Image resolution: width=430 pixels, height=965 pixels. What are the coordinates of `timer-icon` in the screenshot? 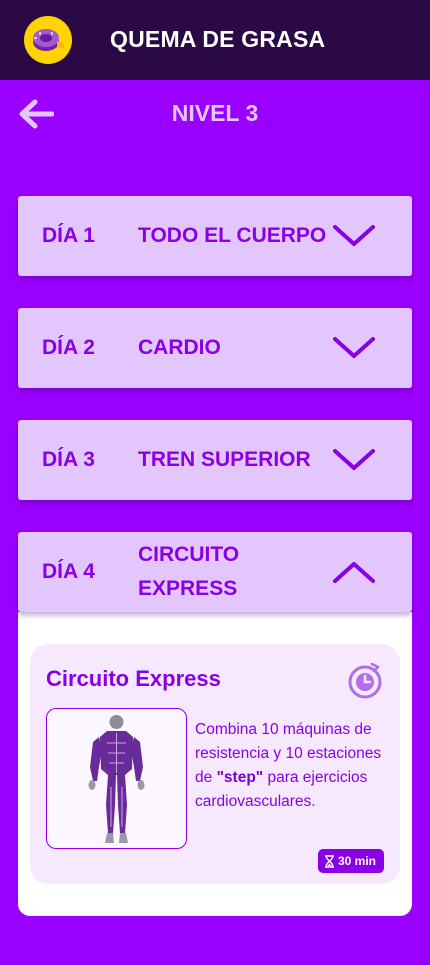 It's located at (365, 680).